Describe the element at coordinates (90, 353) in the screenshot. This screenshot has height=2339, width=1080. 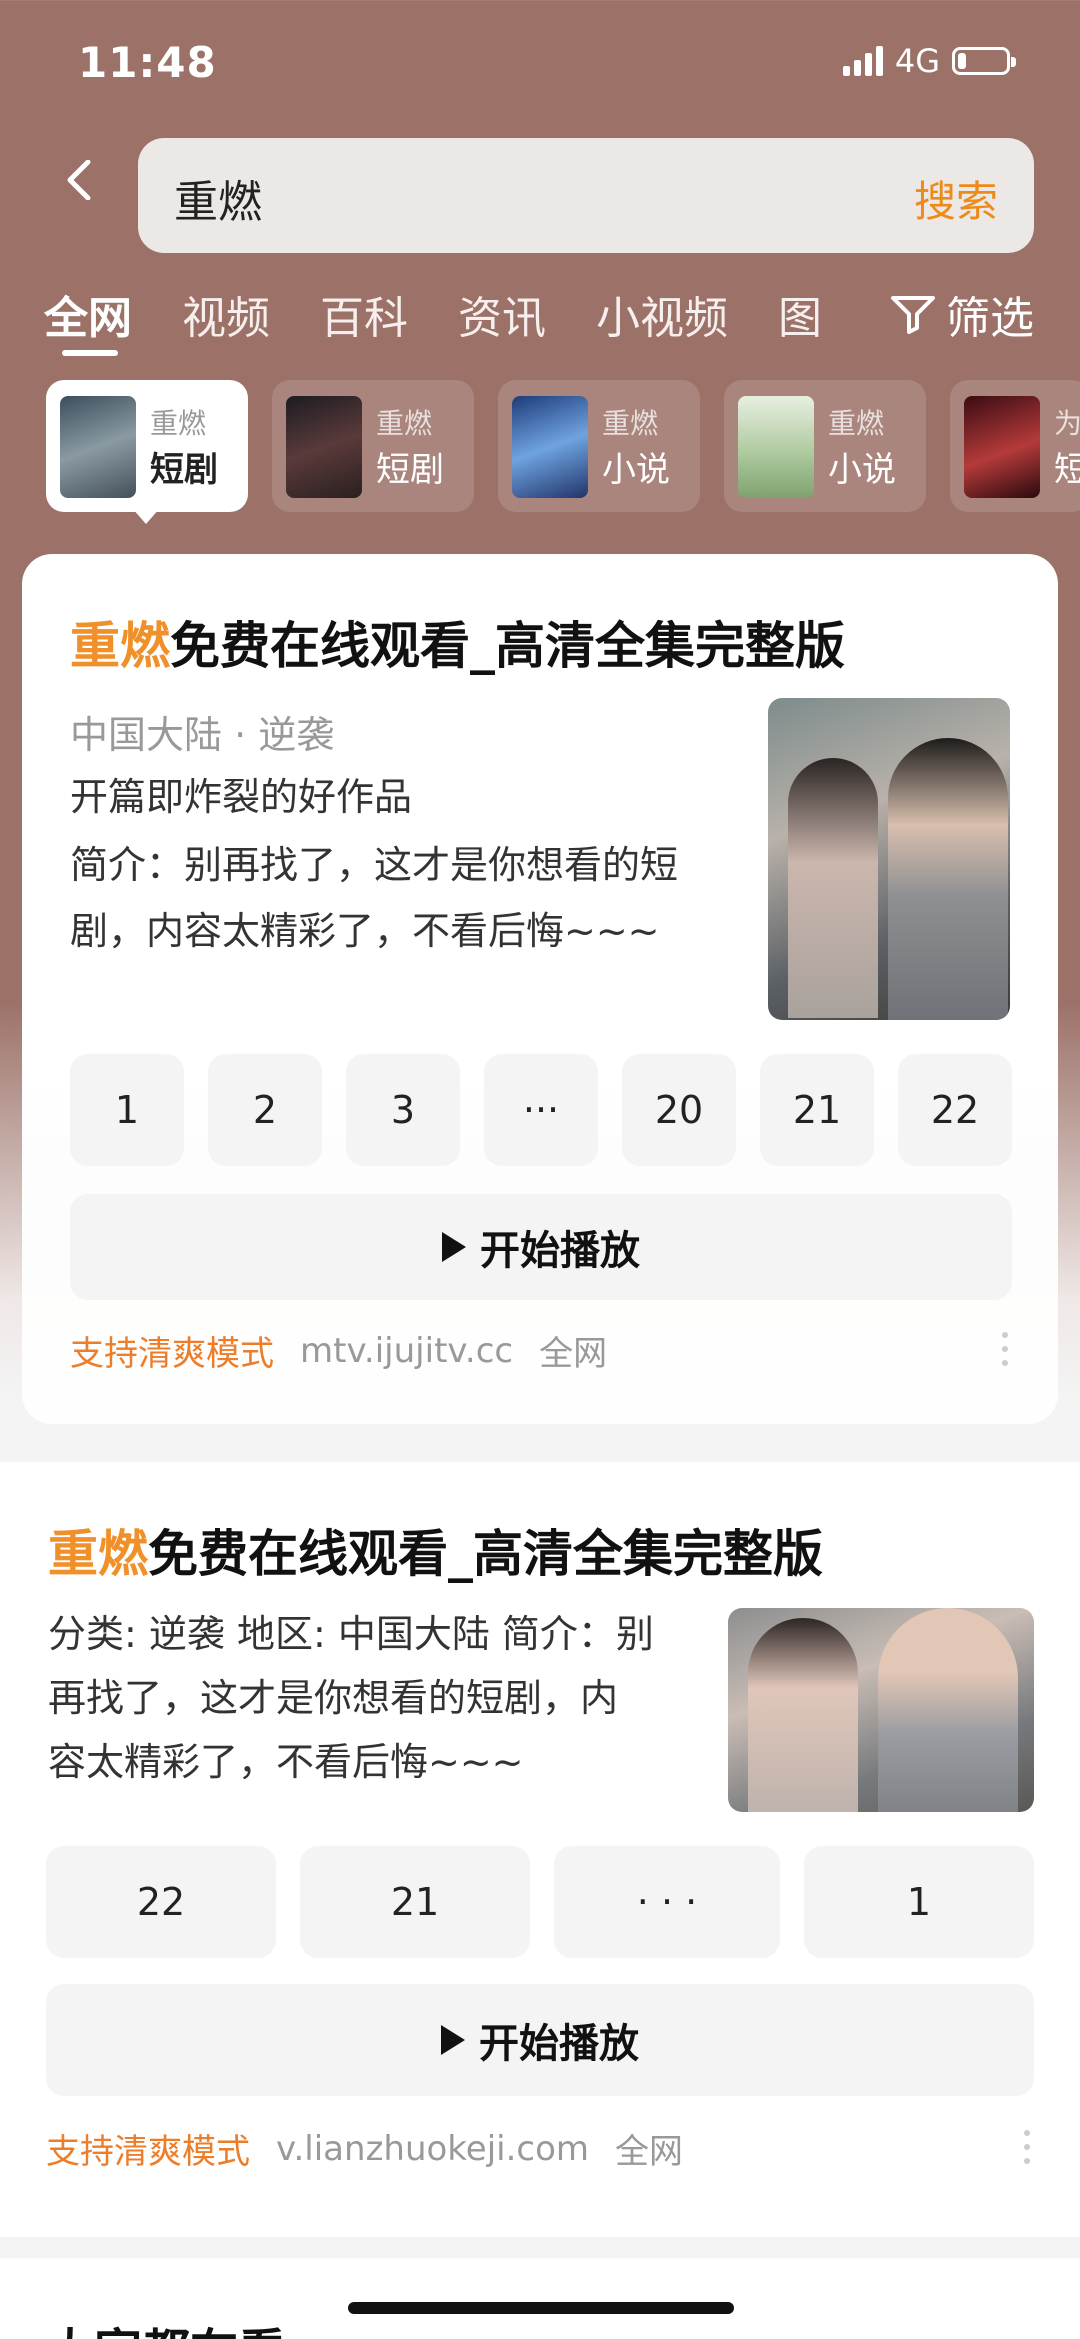
I see `active-tab-indicator` at that location.